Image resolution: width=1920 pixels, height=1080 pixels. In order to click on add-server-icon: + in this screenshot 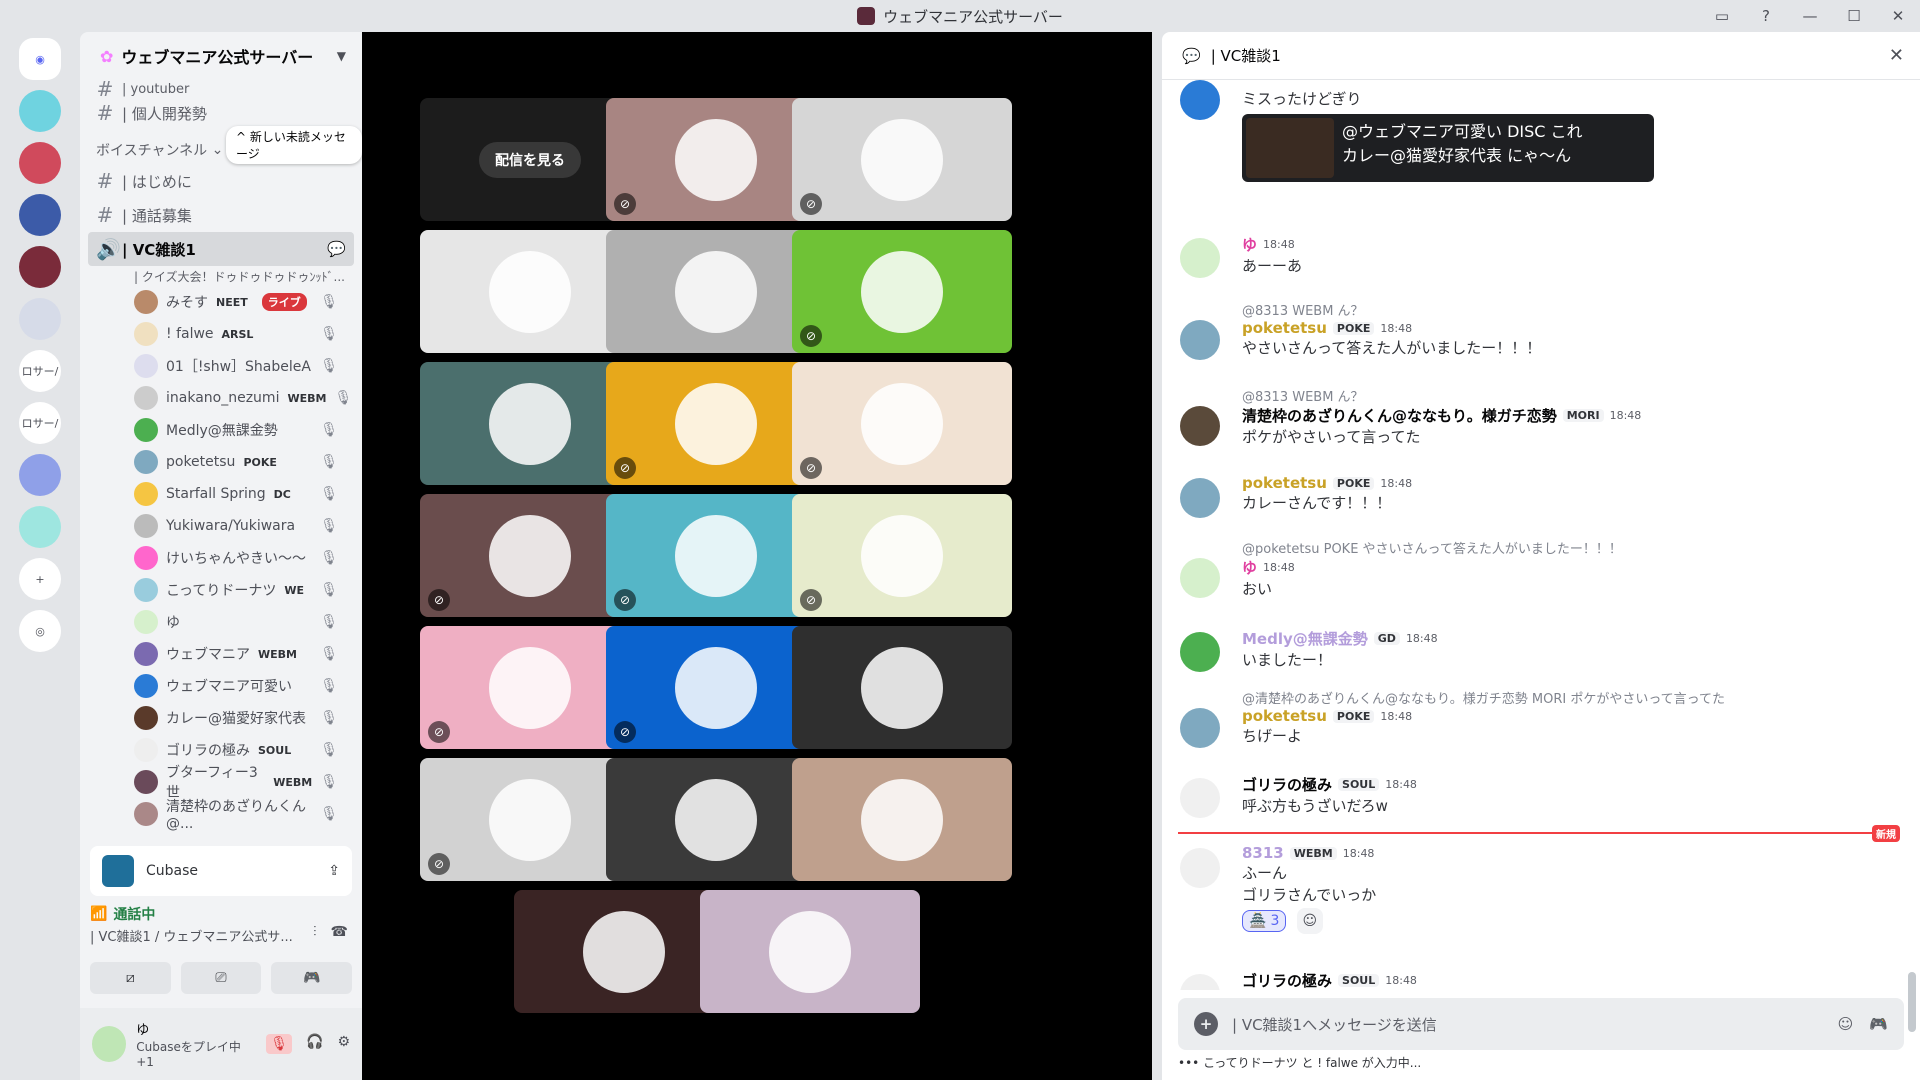, I will do `click(40, 579)`.